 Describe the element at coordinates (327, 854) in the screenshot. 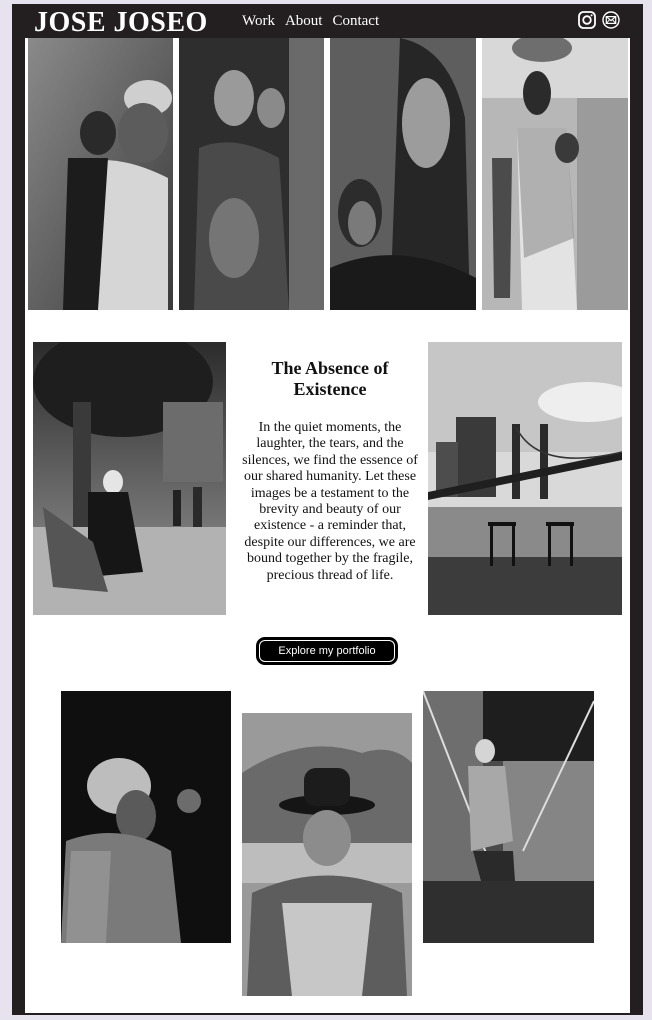

I see `photo-woman-in-bowler-hat` at that location.